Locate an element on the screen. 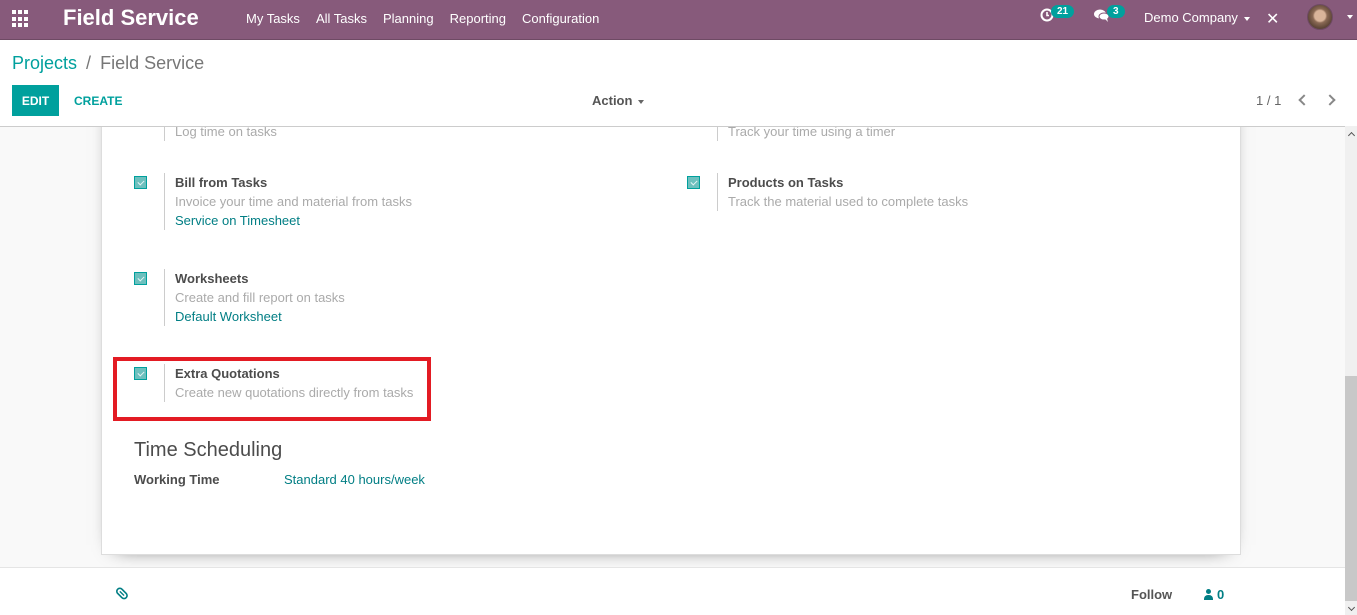 This screenshot has width=1357, height=615. create-button: CREATE is located at coordinates (98, 100).